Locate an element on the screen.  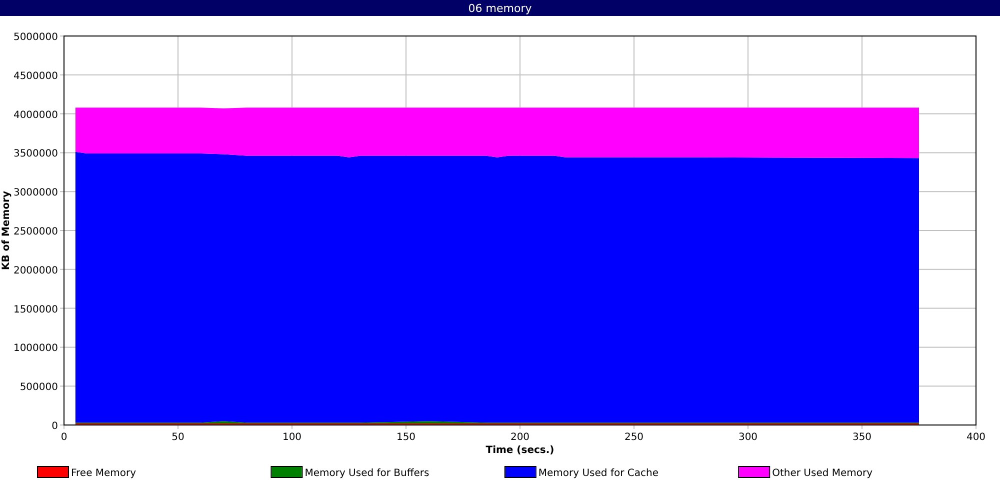
x-tick-label: 200 is located at coordinates (520, 437).